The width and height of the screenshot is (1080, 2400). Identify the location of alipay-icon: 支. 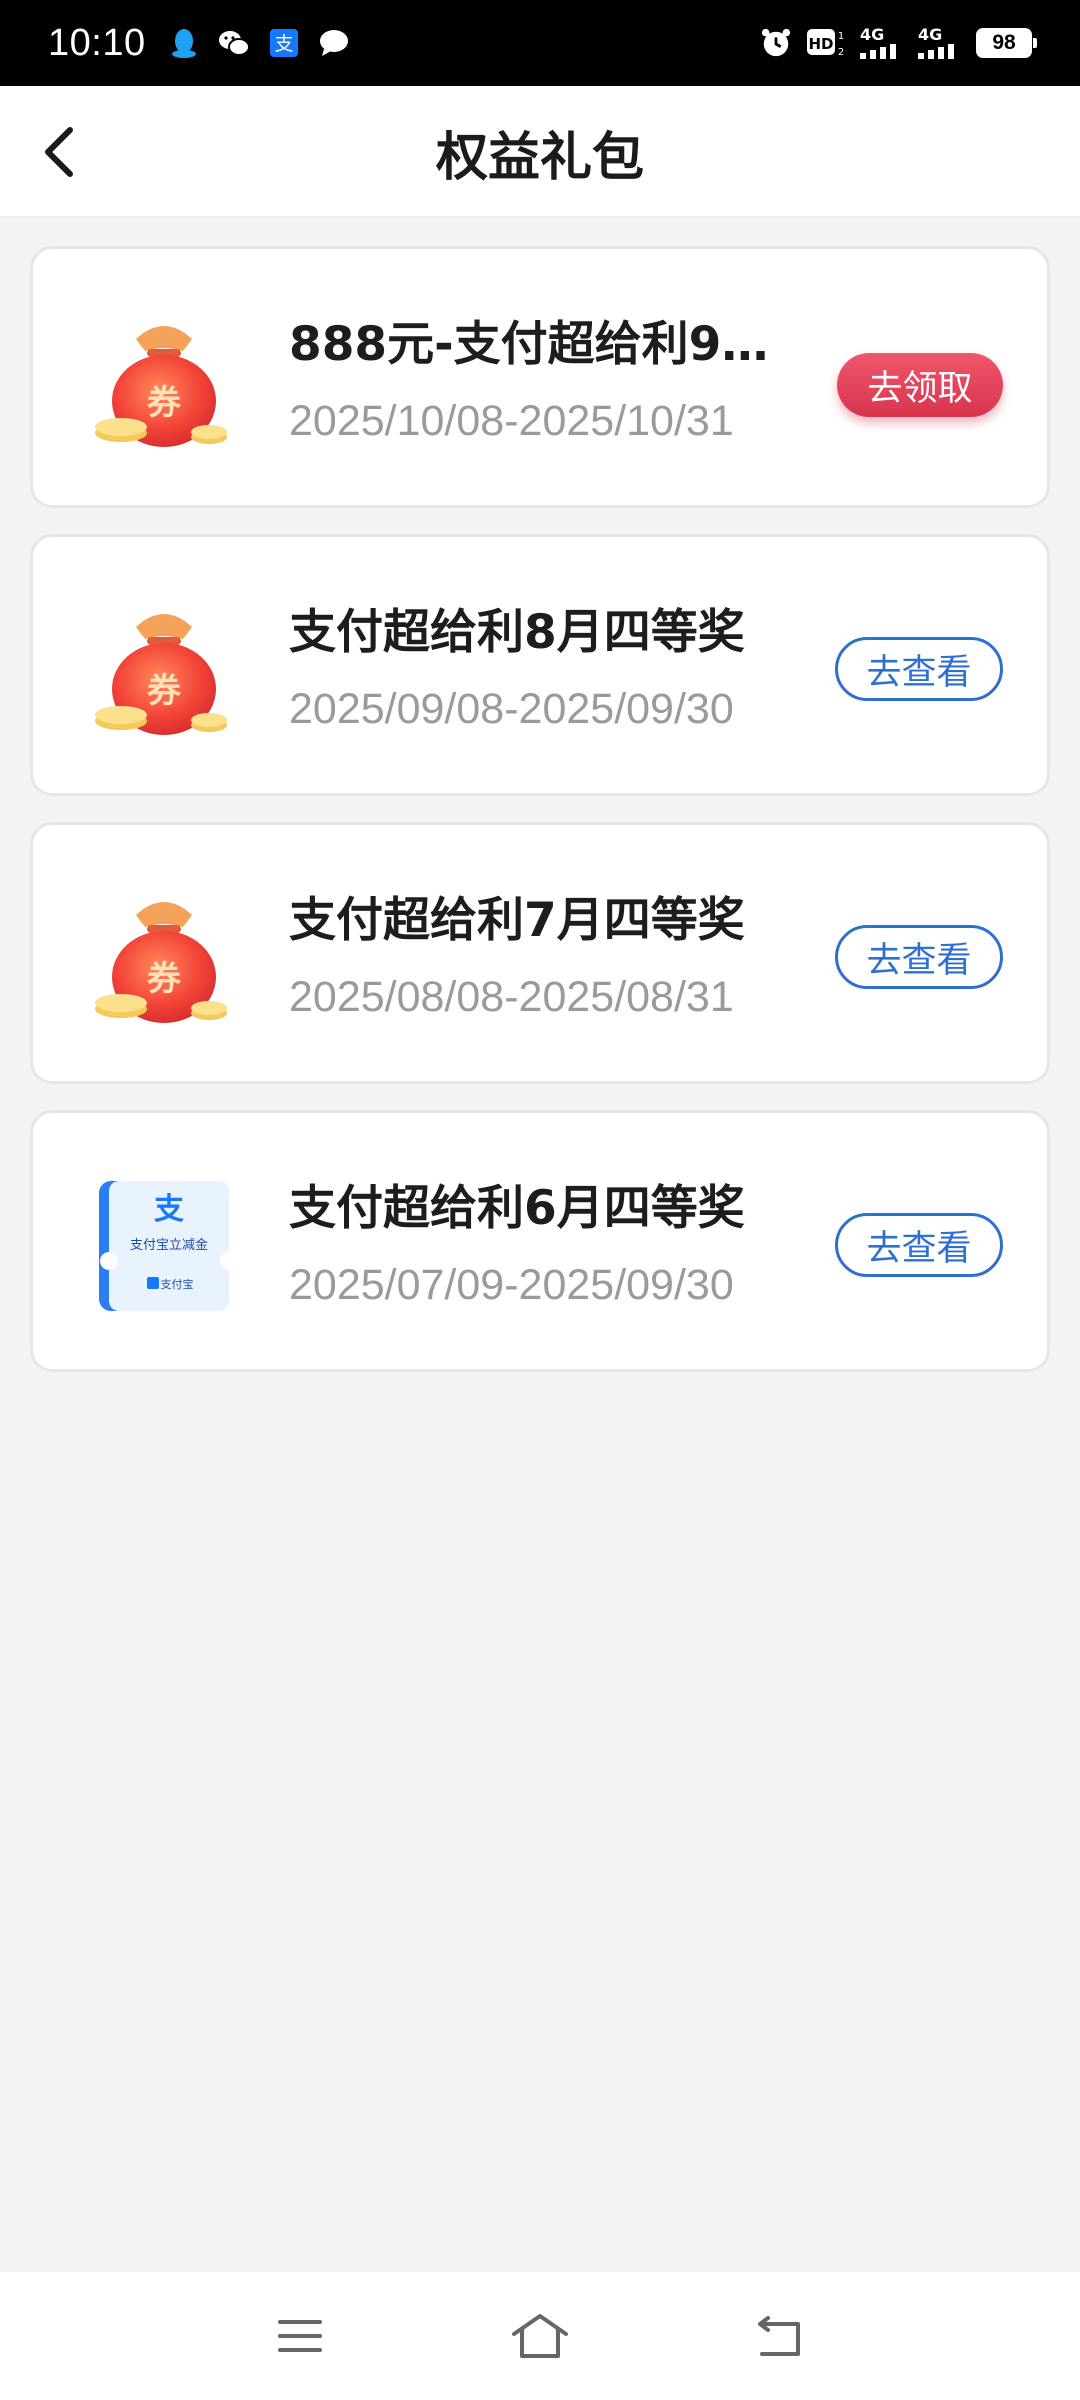
(284, 43).